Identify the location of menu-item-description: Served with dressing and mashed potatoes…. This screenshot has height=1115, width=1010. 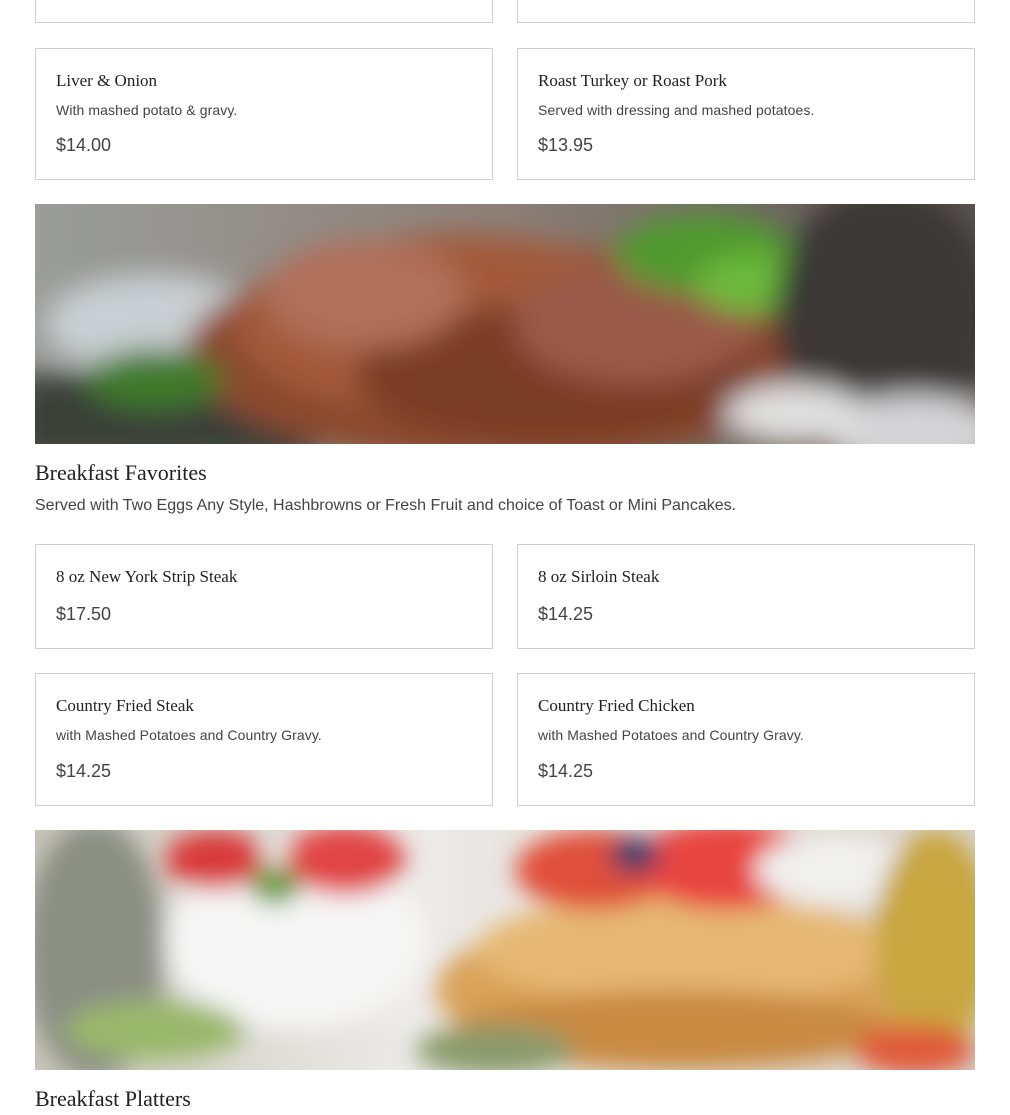
(676, 110).